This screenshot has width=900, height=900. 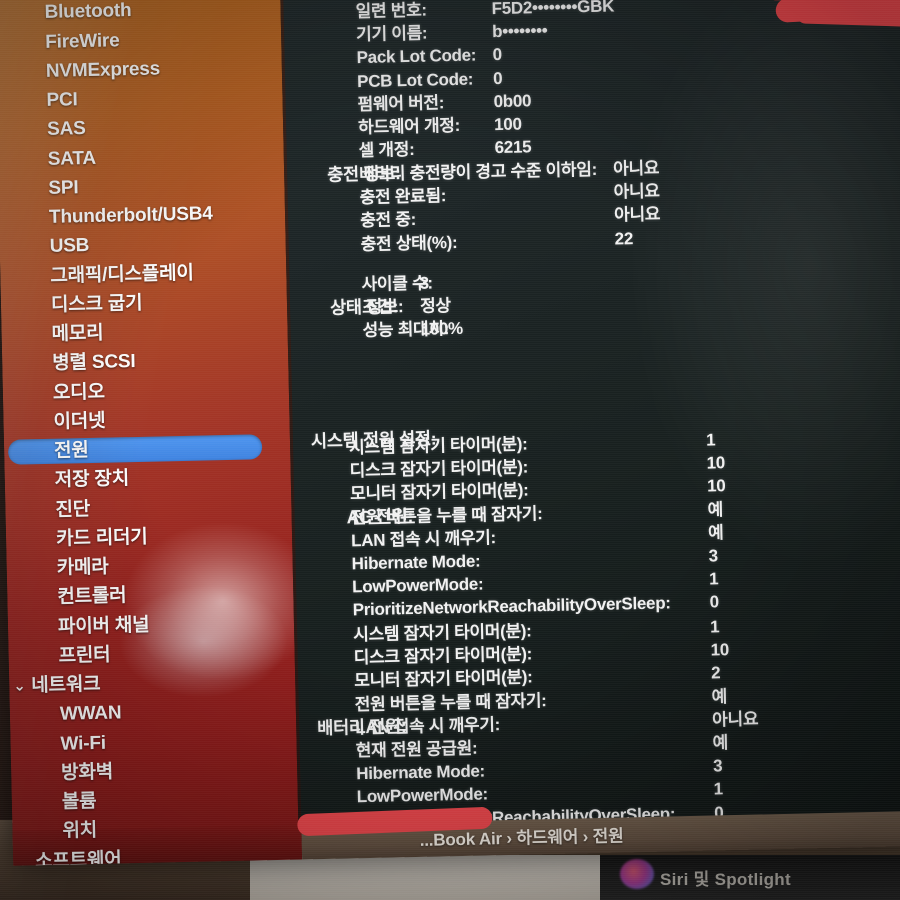 I want to click on charge-info-value: 22, so click(x=624, y=238).